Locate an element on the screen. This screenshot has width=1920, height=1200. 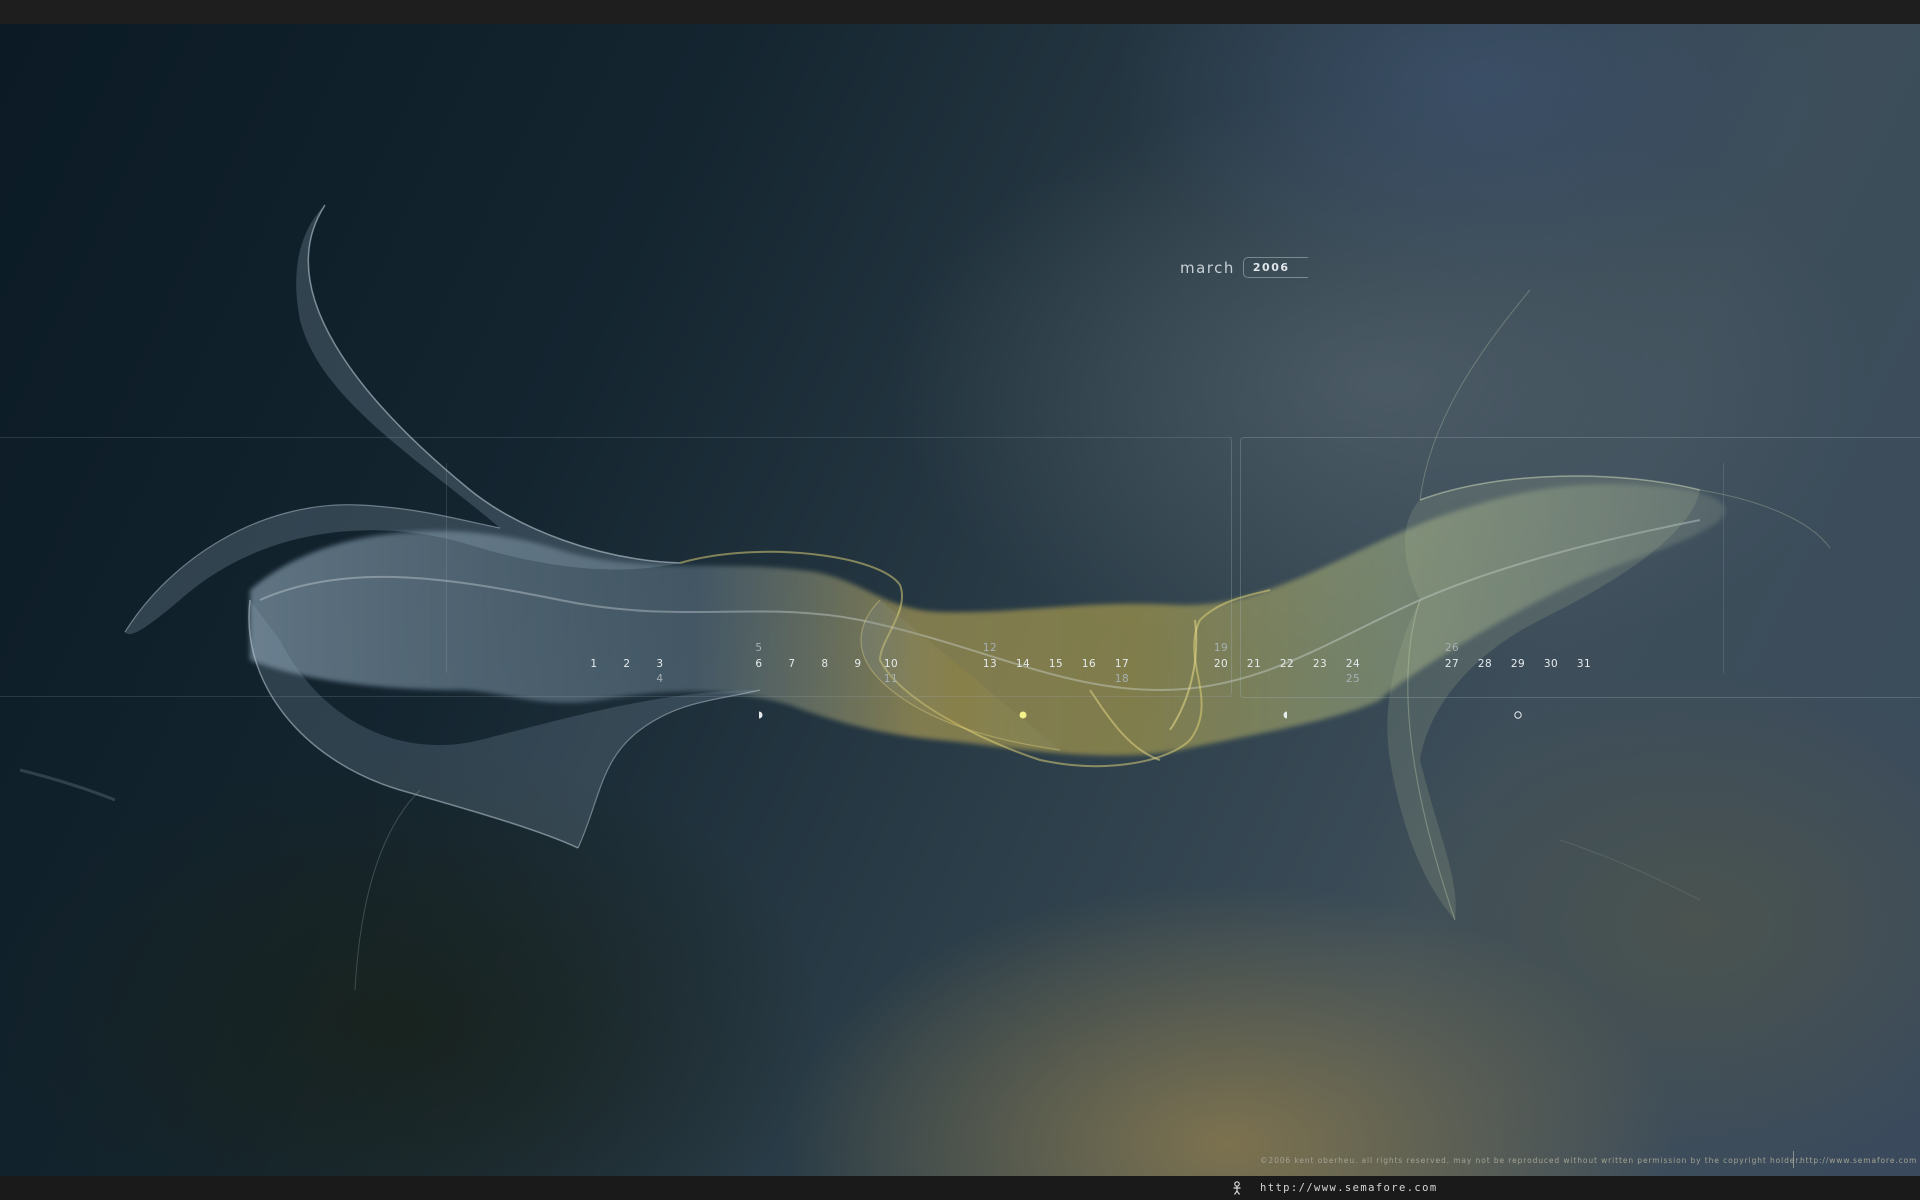
guide-line-vertical-right is located at coordinates (1723, 568).